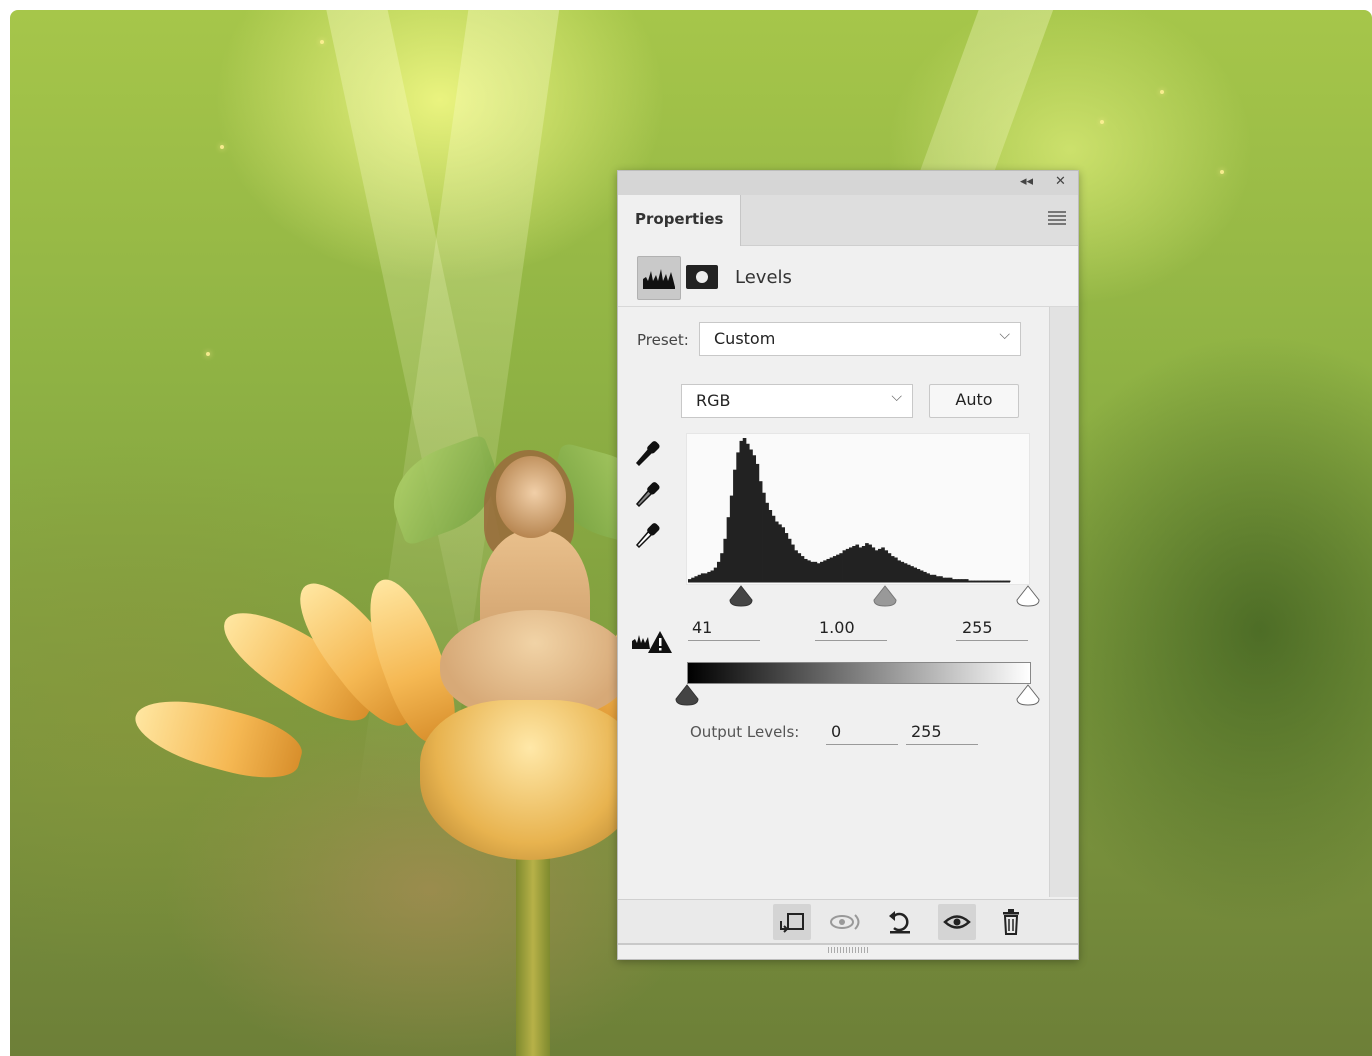 Image resolution: width=1372 pixels, height=1056 pixels. I want to click on view-previous-state-icon, so click(845, 922).